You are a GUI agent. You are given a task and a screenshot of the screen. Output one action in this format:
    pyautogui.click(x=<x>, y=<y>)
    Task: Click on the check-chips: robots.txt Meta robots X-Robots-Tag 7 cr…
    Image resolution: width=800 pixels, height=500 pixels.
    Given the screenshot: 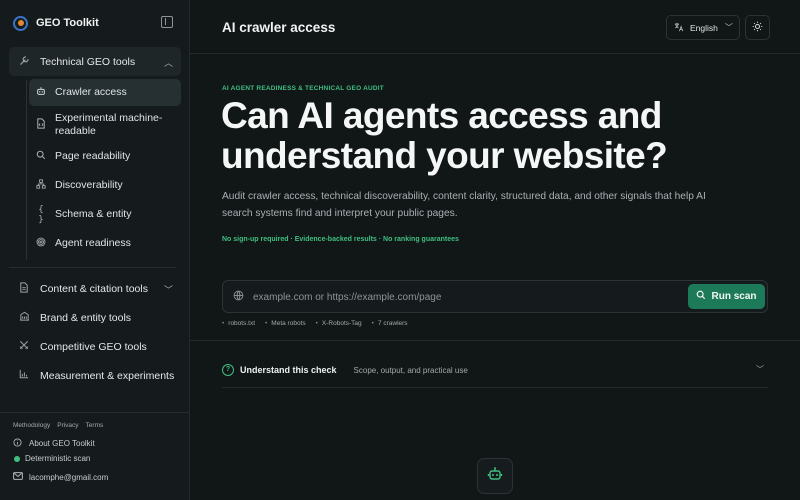 What is the action you would take?
    pyautogui.click(x=315, y=323)
    